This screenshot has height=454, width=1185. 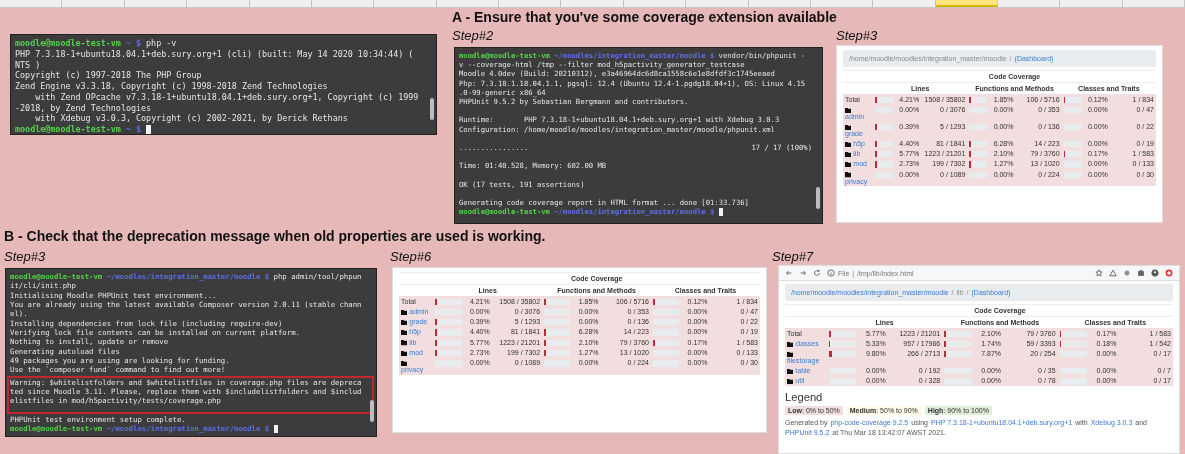 I want to click on puzzle-icon, so click(x=1141, y=273).